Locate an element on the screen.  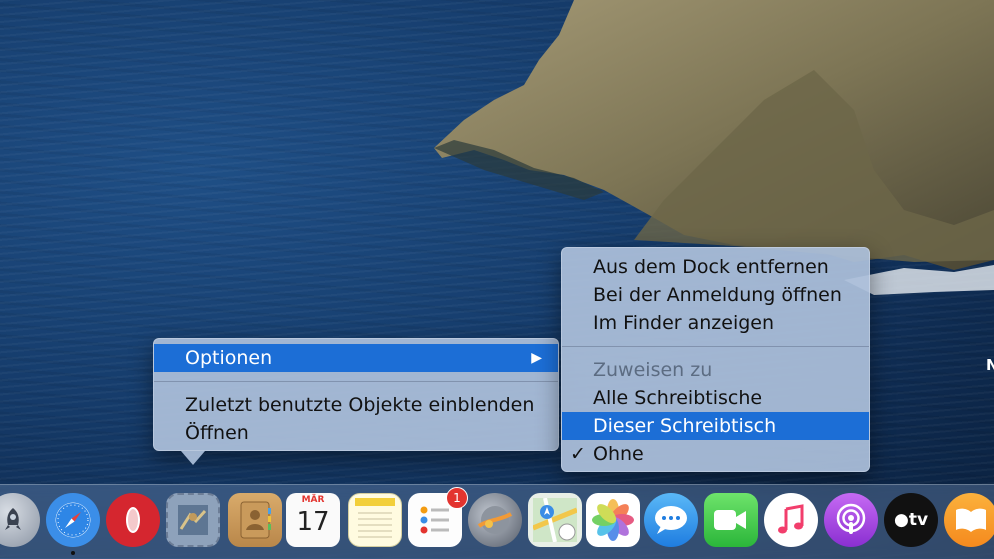
launchpad-app is located at coordinates (20, 520).